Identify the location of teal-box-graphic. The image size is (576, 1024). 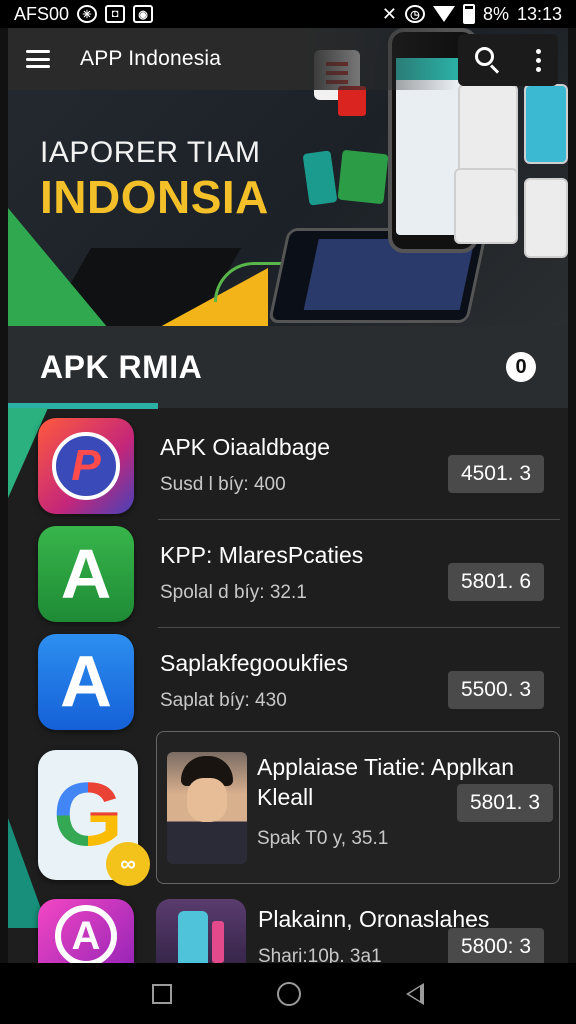
(320, 178).